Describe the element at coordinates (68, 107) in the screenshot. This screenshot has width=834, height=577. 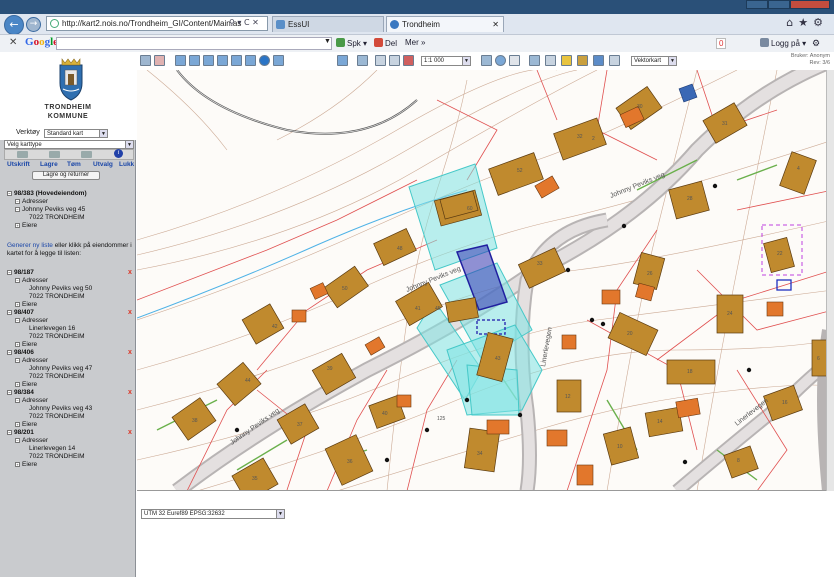
I see `kommune-name-line1: TRONDHEIM` at that location.